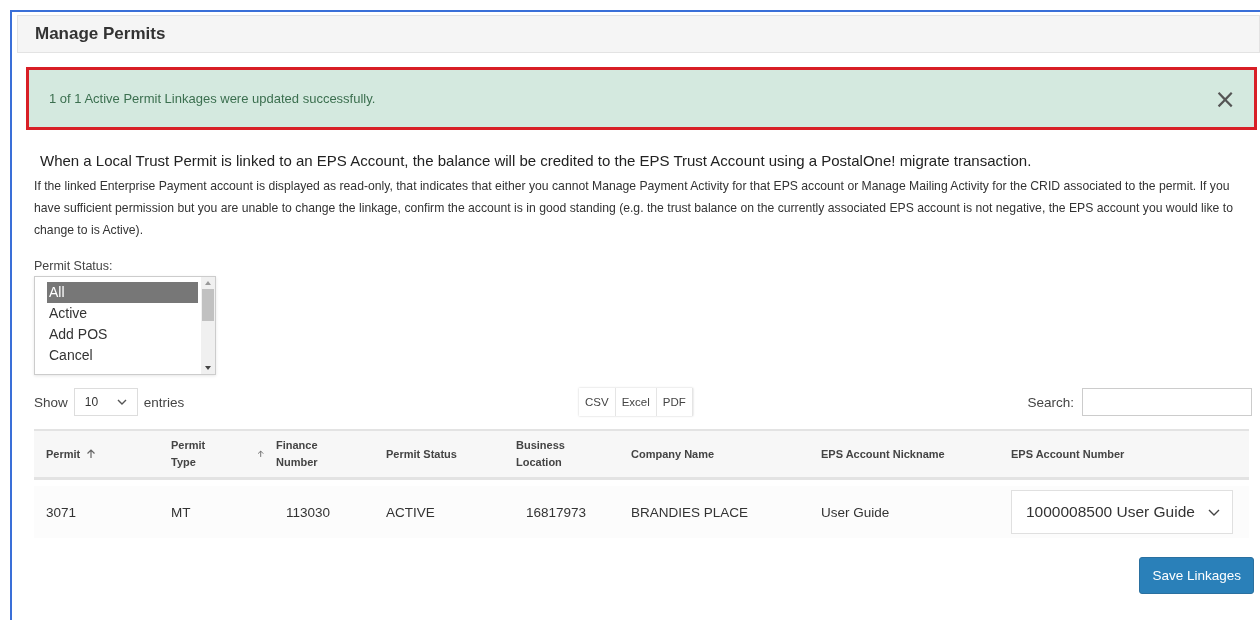 The width and height of the screenshot is (1260, 620). What do you see at coordinates (164, 402) in the screenshot?
I see `entries-label: entries` at bounding box center [164, 402].